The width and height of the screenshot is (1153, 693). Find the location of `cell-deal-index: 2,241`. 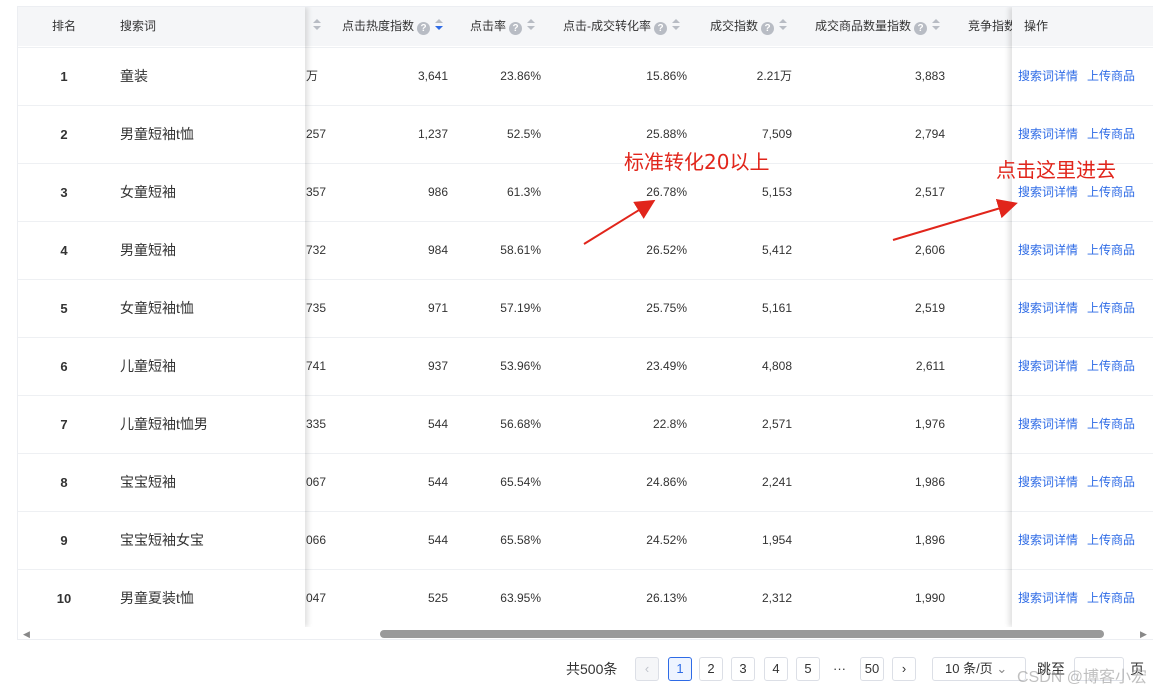

cell-deal-index: 2,241 is located at coordinates (776, 482).